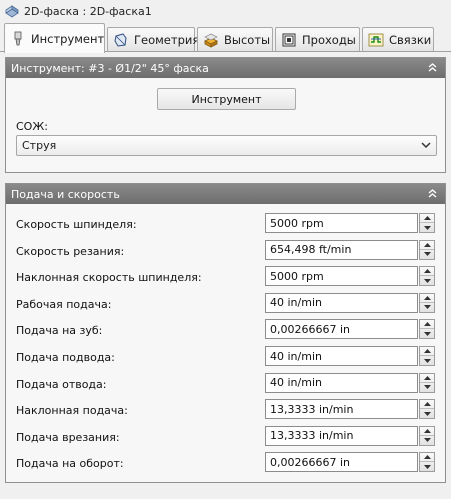 The image size is (451, 499). What do you see at coordinates (226, 250) in the screenshot?
I see `param-row: Скорость резания:` at bounding box center [226, 250].